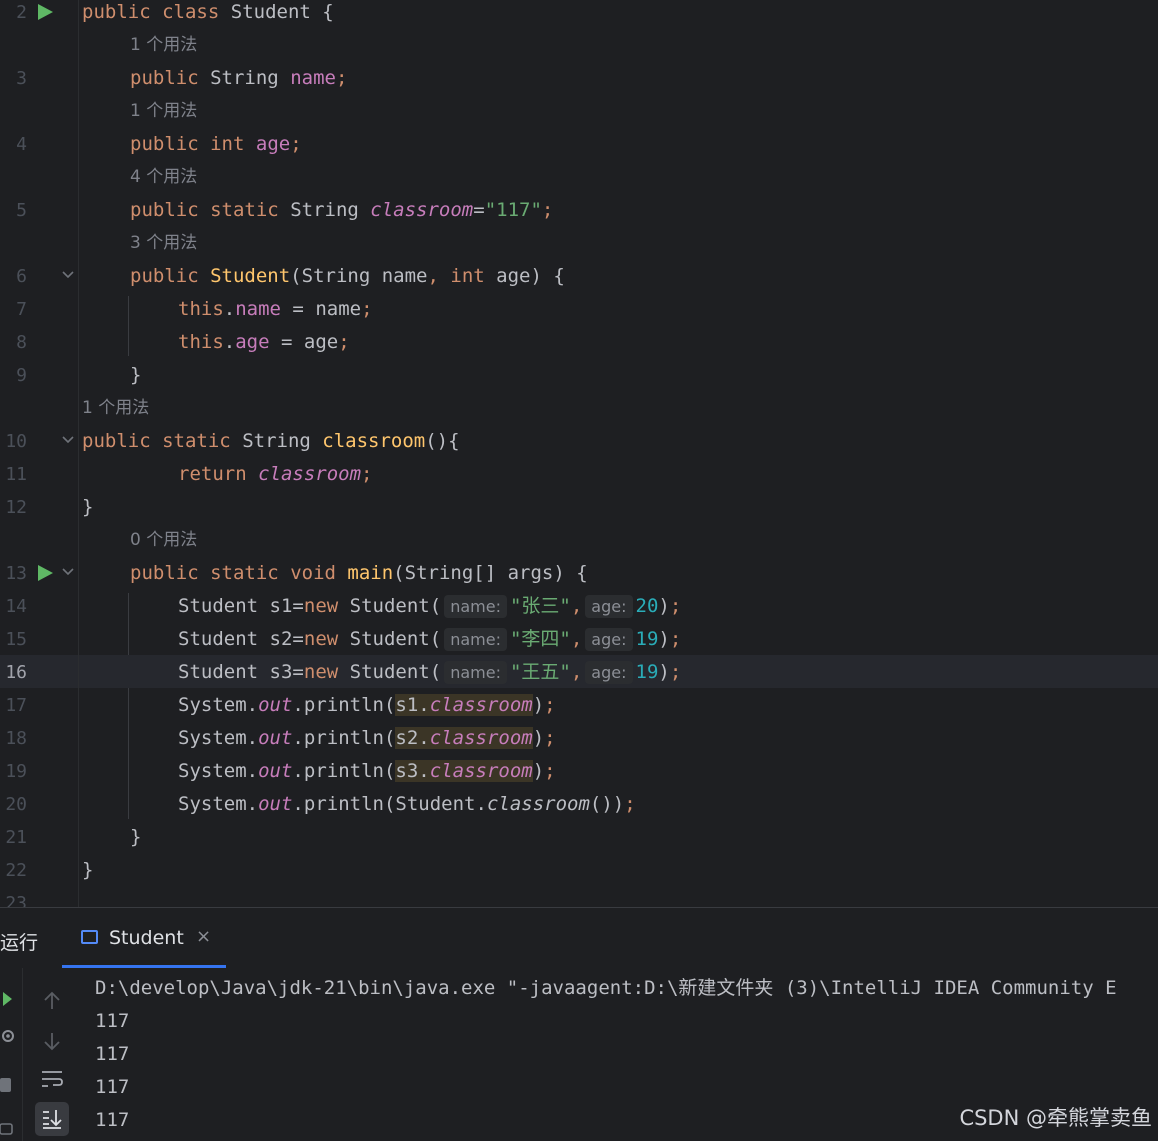 This screenshot has width=1158, height=1141. Describe the element at coordinates (8, 999) in the screenshot. I see `rerun-icon` at that location.